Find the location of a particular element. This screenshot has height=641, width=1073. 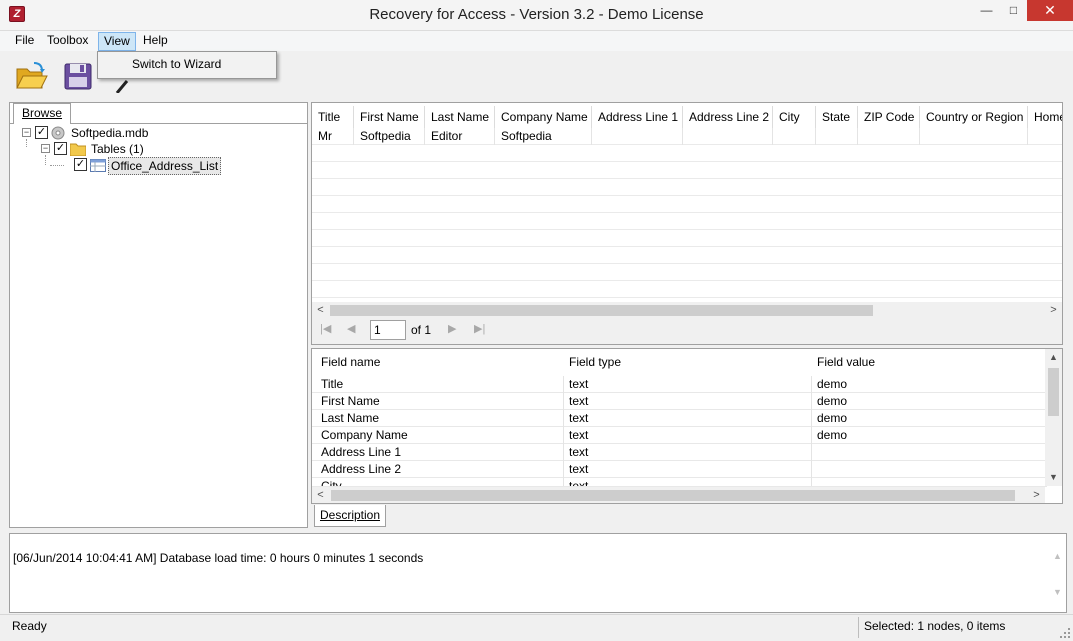

list-item: Company Name text demo is located at coordinates (679, 435).